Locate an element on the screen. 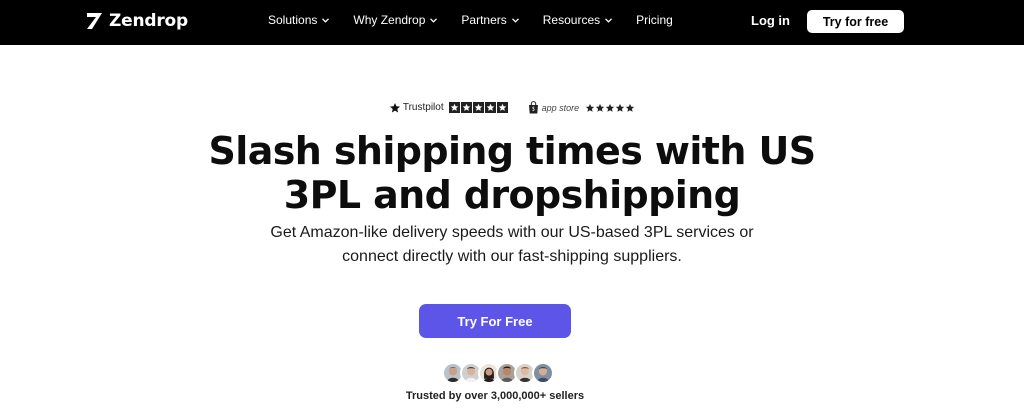  ratings-bar: Trustpilot app store is located at coordinates (512, 107).